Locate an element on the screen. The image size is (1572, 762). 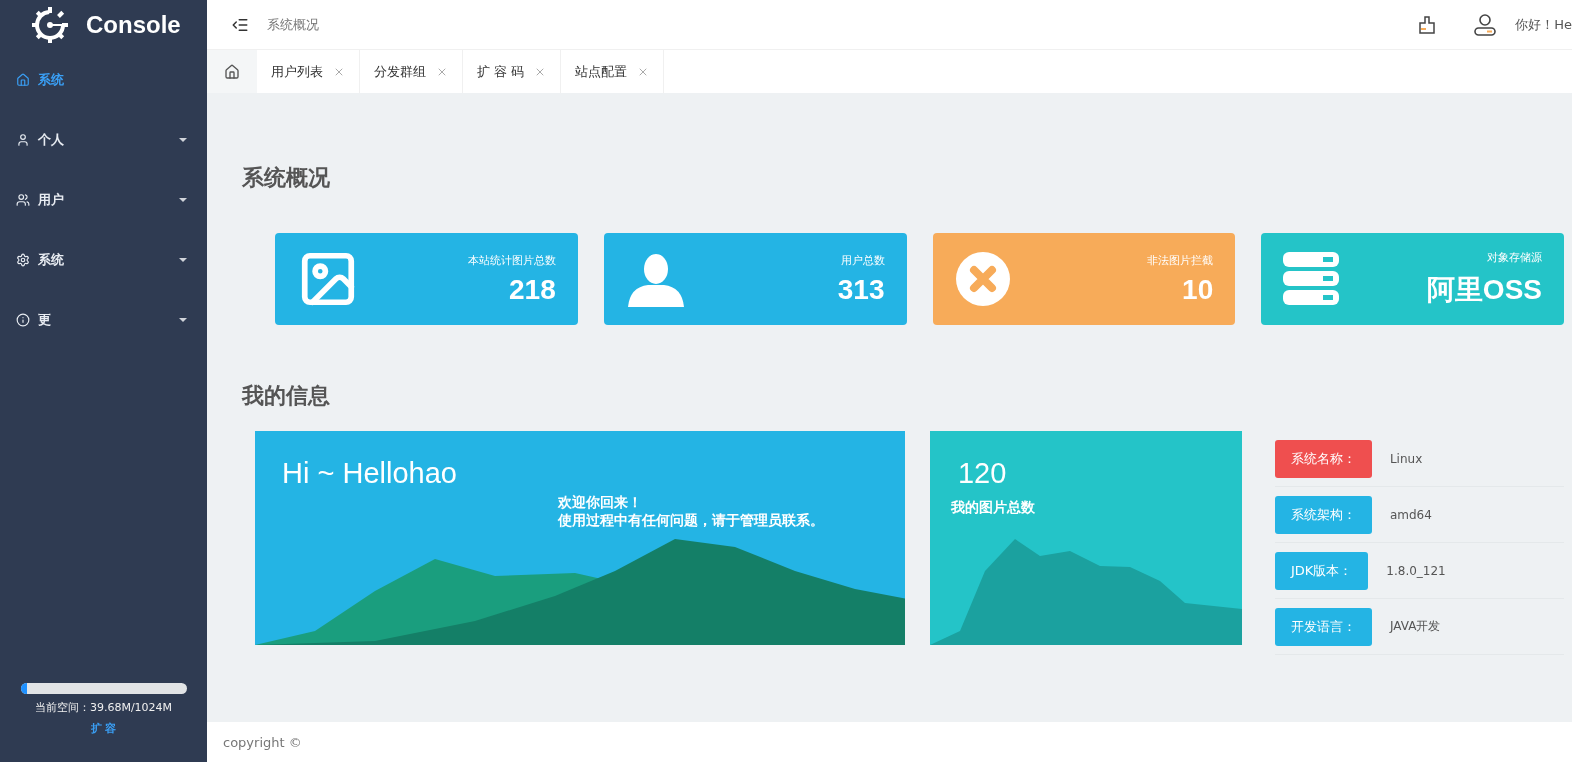
section-title: 我的信息 is located at coordinates (286, 396).